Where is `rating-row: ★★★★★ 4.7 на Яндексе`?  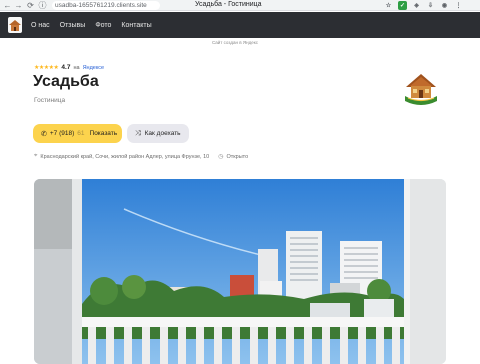 rating-row: ★★★★★ 4.7 на Яндексе is located at coordinates (69, 67).